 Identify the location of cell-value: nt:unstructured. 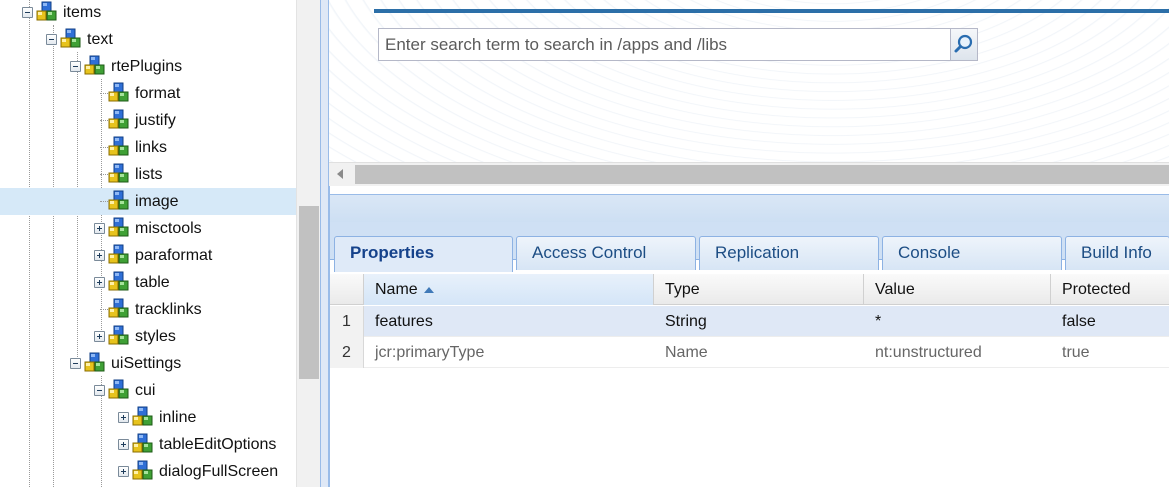
(923, 352).